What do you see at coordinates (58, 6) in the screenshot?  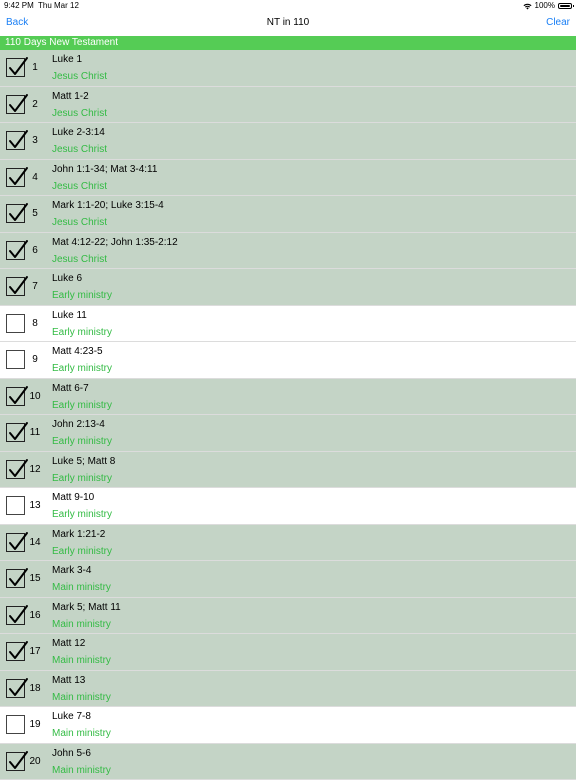 I see `status-date: Thu Mar 12` at bounding box center [58, 6].